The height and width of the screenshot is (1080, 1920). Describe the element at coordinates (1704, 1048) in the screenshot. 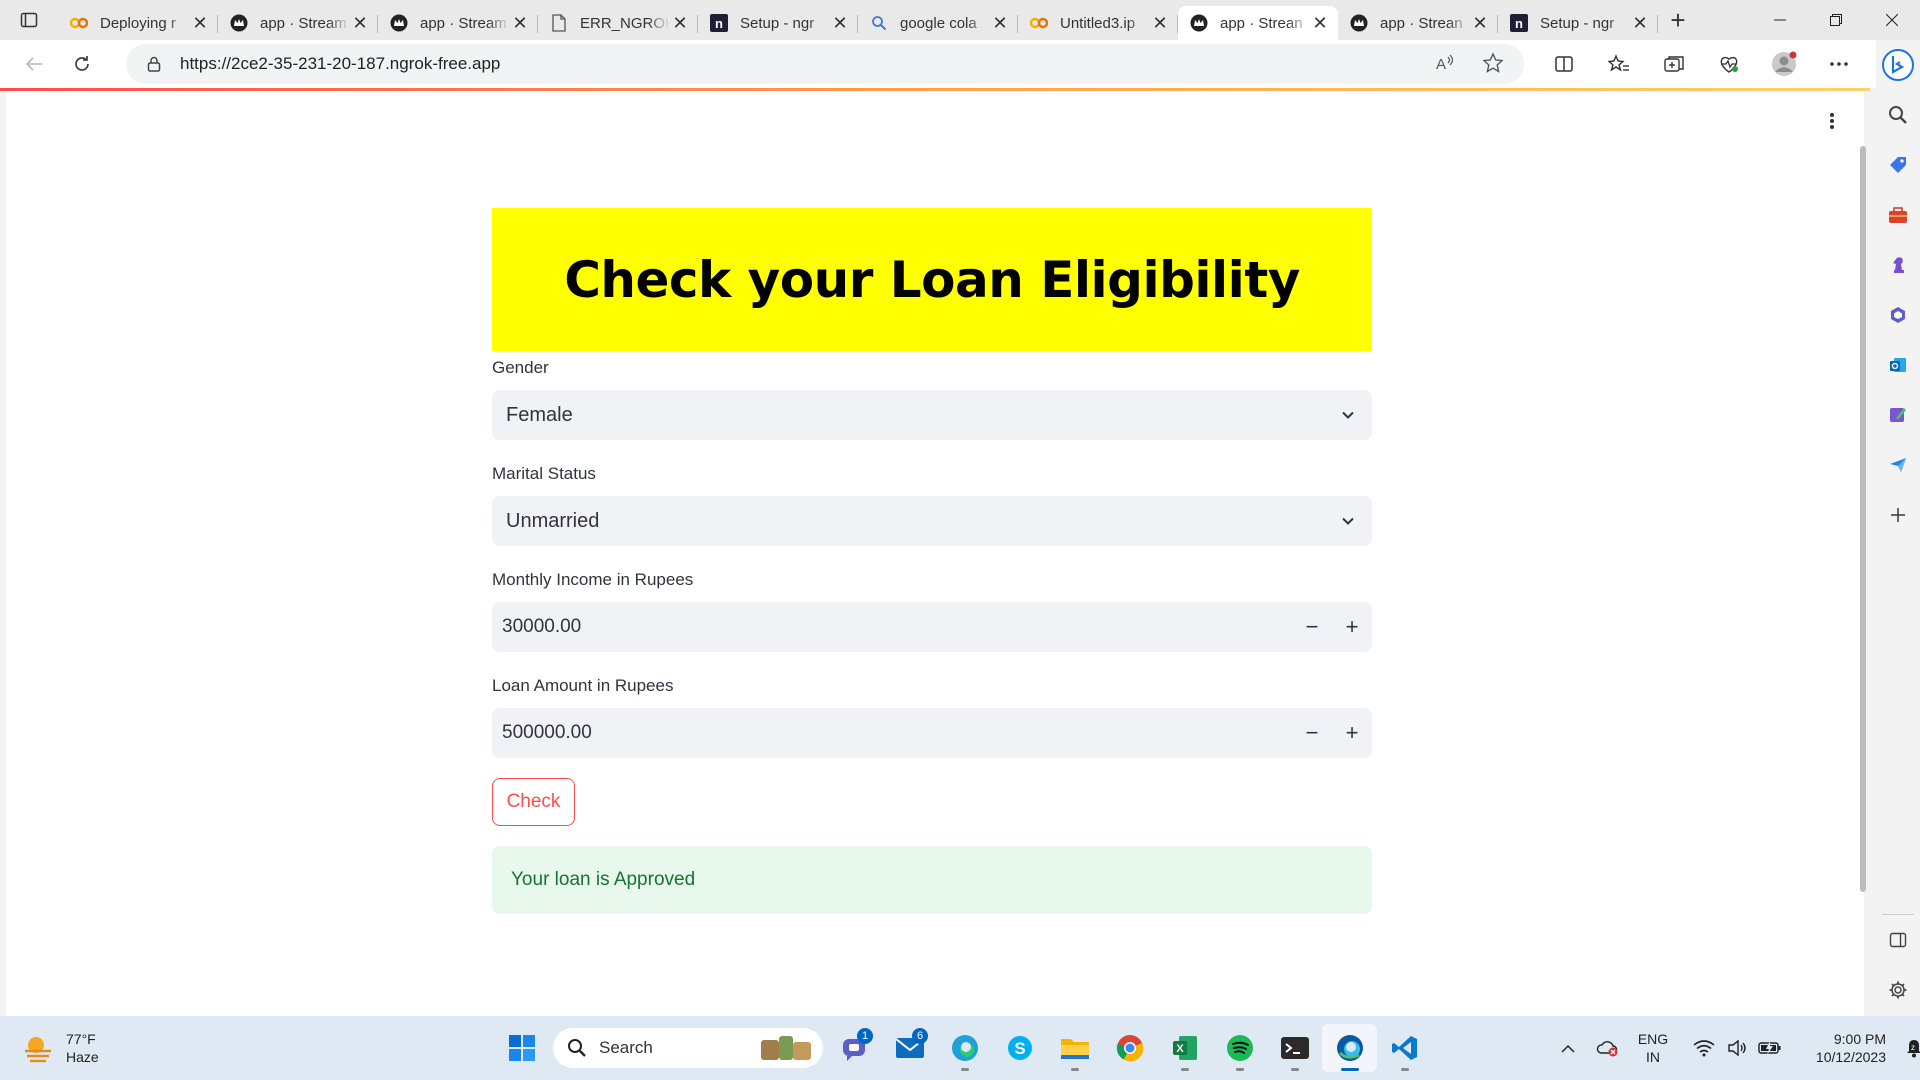

I see `wifi-button` at that location.